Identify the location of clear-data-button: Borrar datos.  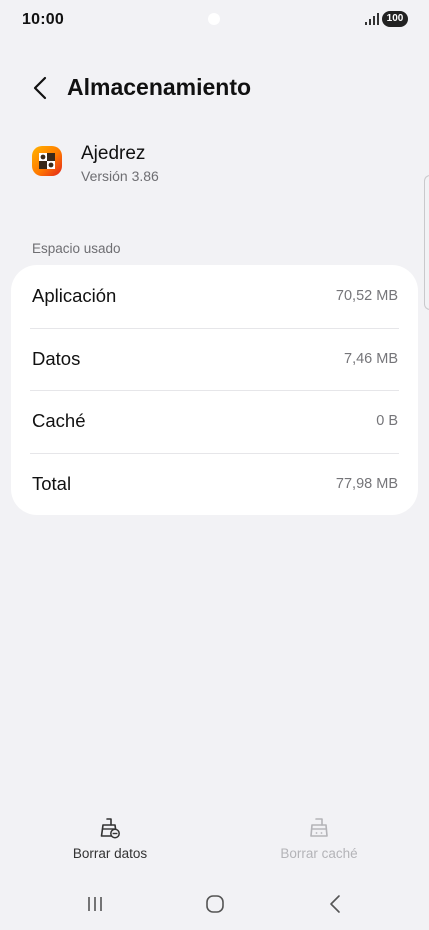
(110, 840).